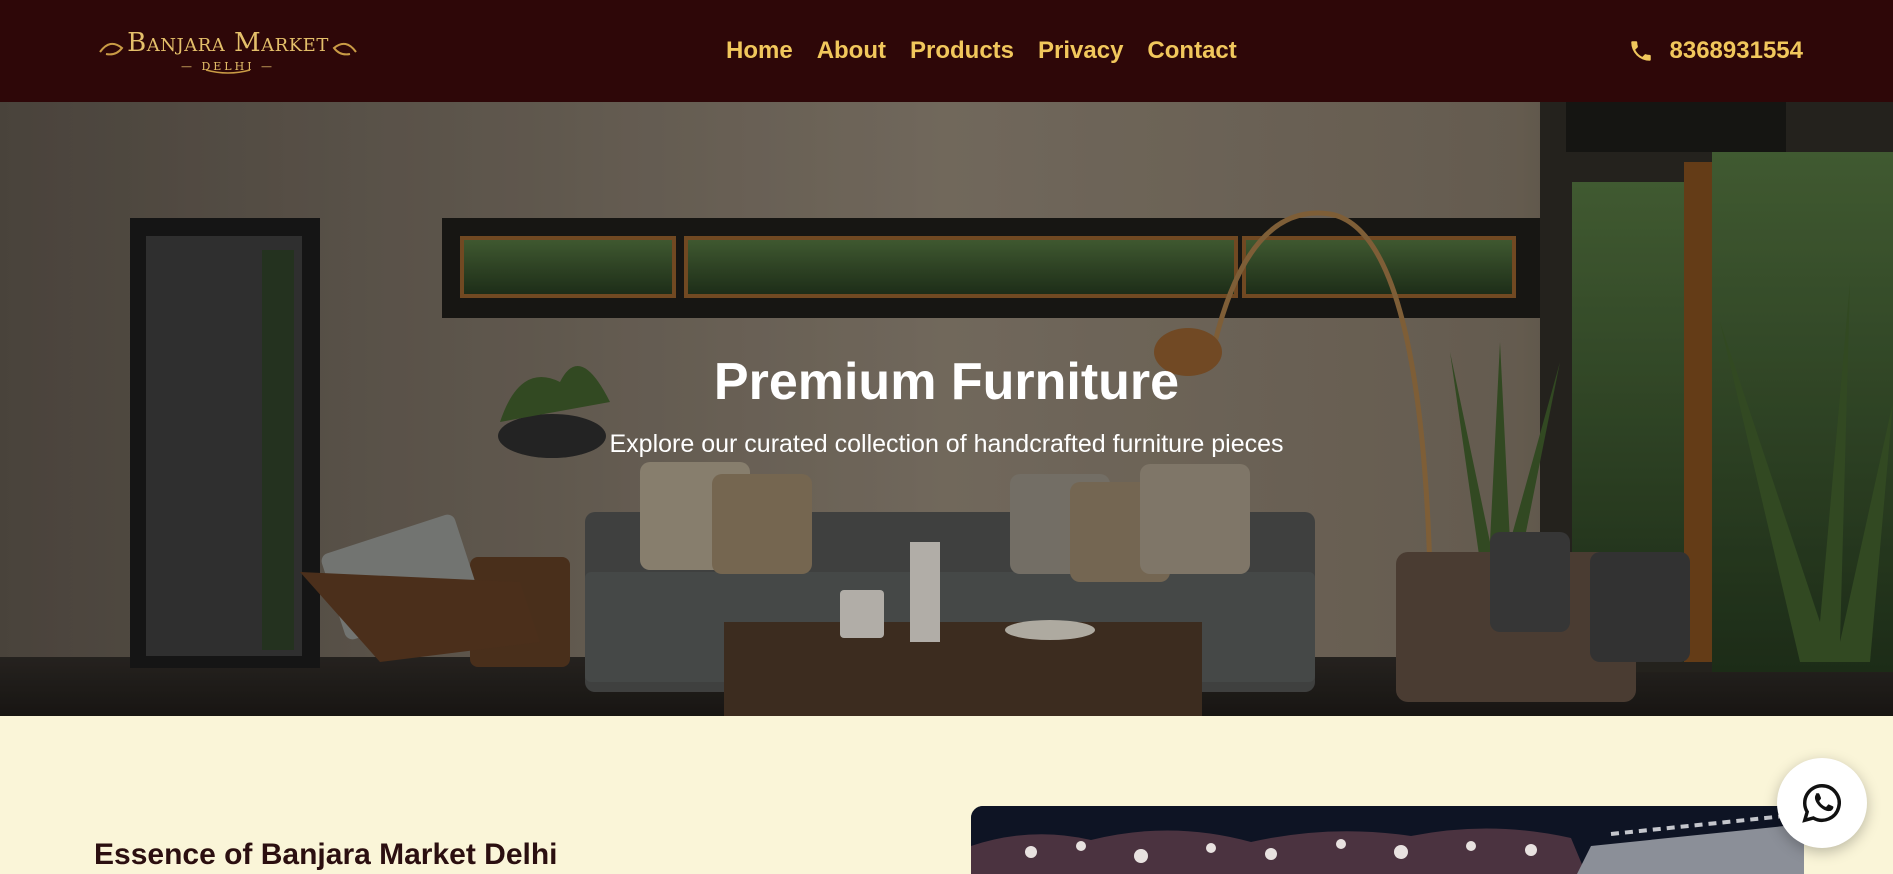 This screenshot has height=874, width=1893. What do you see at coordinates (946, 382) in the screenshot?
I see `hero-title: Premium Furniture` at bounding box center [946, 382].